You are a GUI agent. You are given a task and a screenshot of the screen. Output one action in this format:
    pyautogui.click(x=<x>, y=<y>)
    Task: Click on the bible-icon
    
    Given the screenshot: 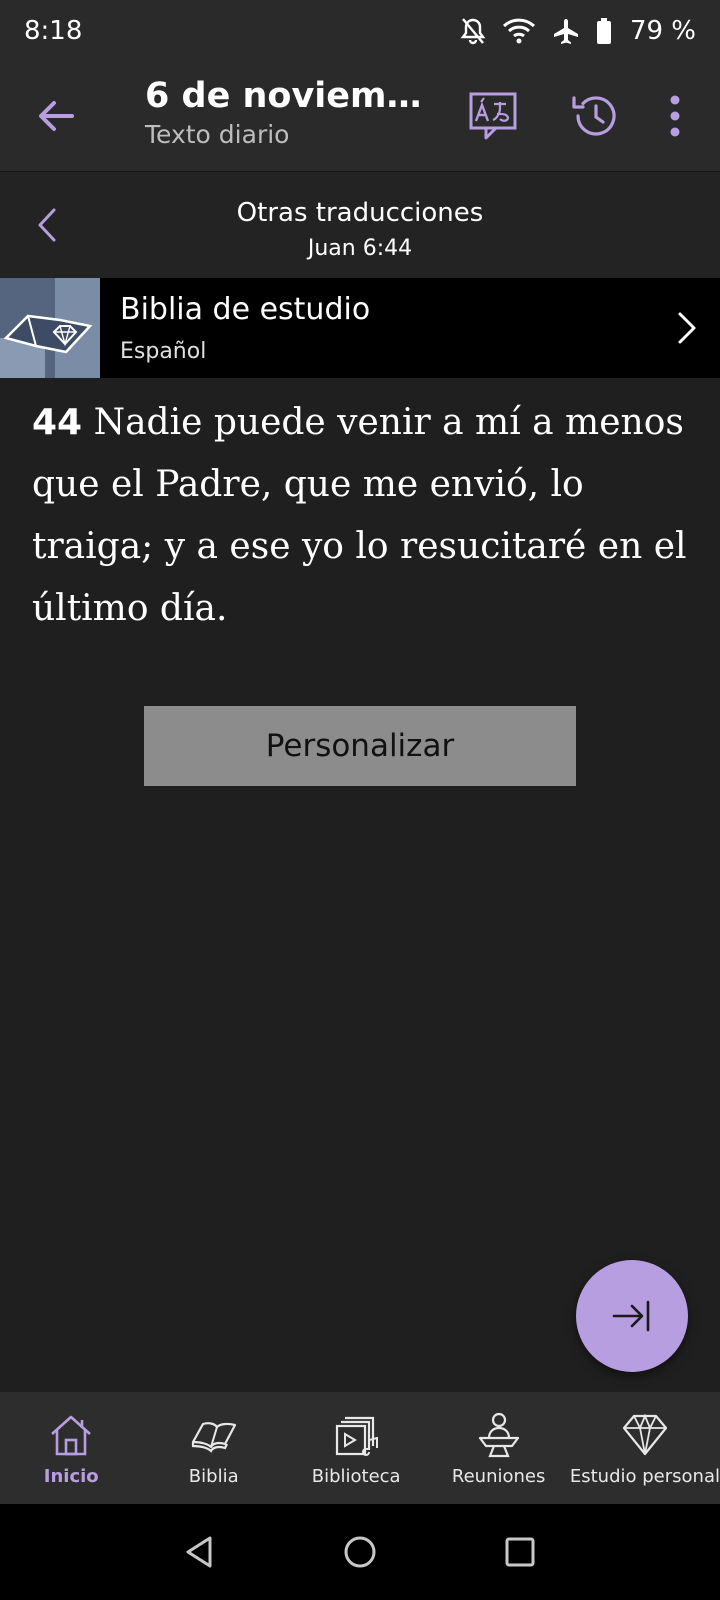 What is the action you would take?
    pyautogui.click(x=213, y=1437)
    